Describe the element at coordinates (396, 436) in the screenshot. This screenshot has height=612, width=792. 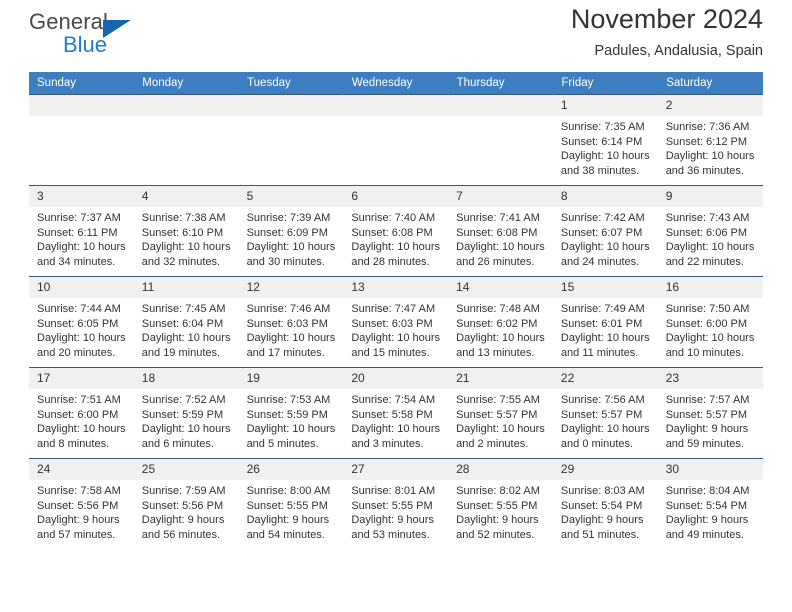
I see `daylight-text: Daylight: 10 hours and 3 minutes.` at that location.